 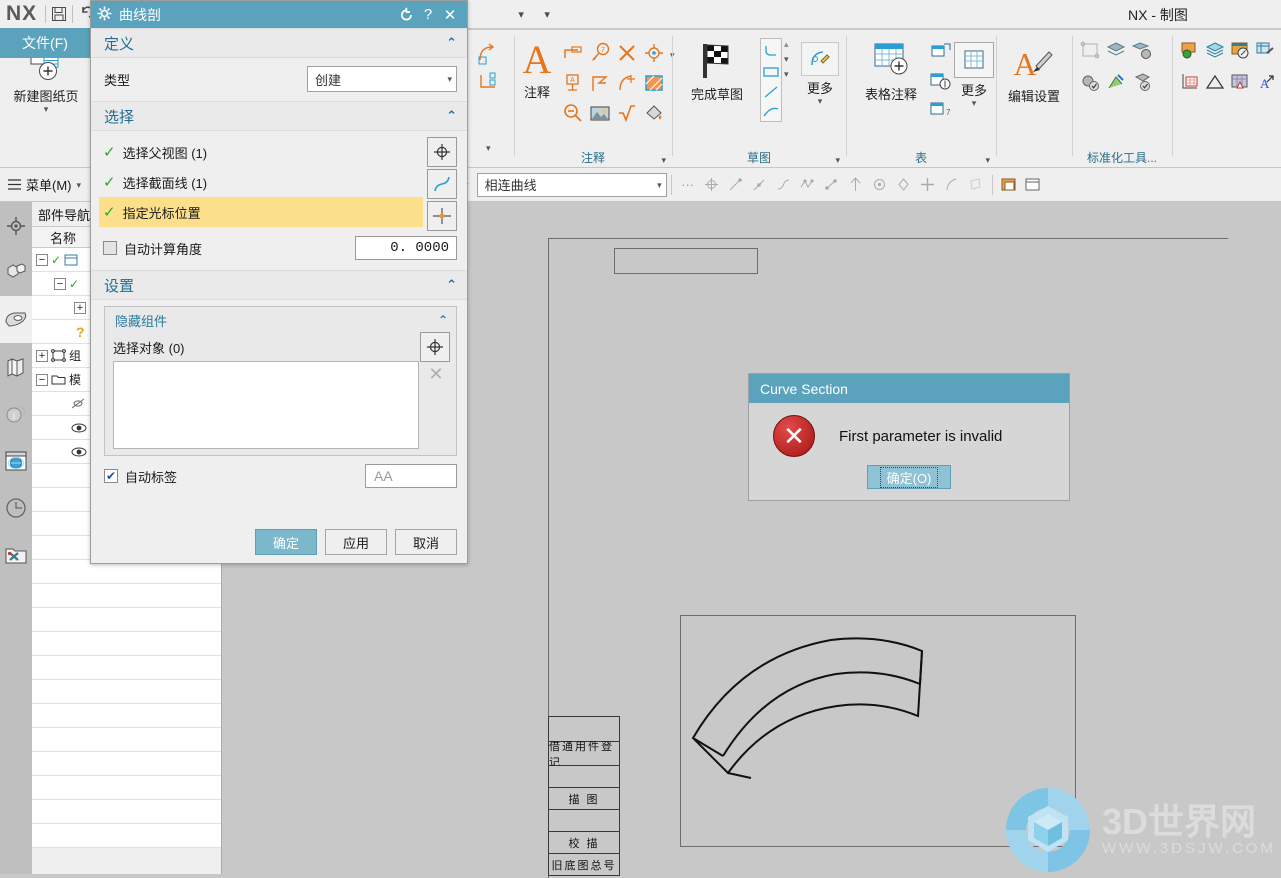 I want to click on extract-curve-icon, so click(x=488, y=55).